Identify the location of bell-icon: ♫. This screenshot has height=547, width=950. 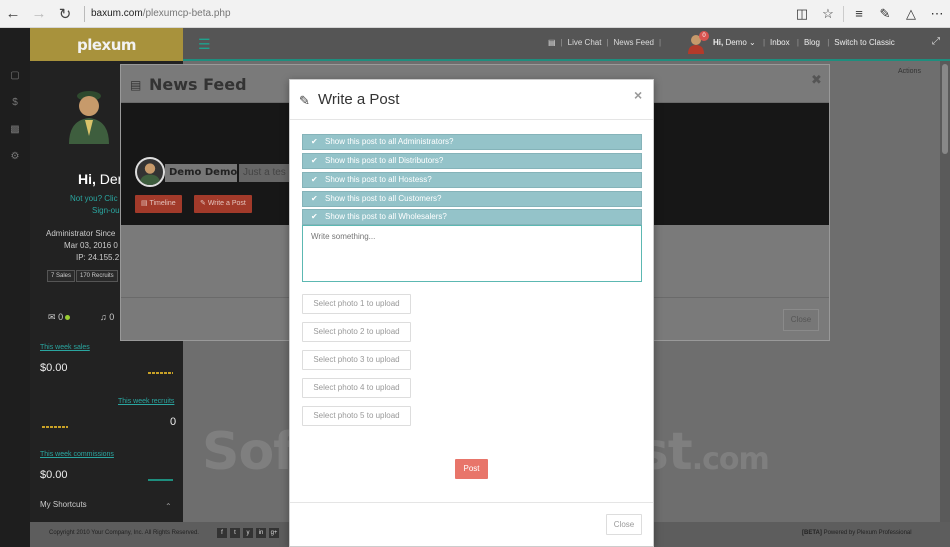
(103, 317).